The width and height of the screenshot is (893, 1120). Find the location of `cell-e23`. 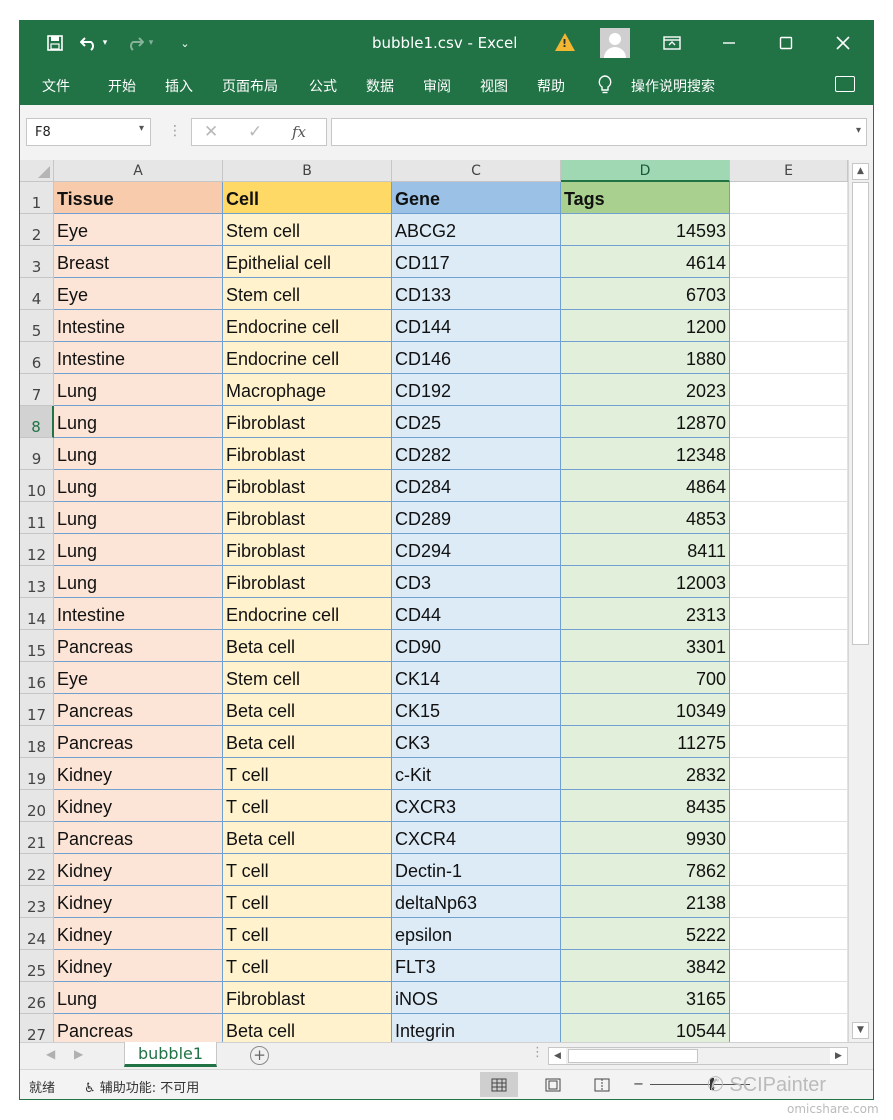

cell-e23 is located at coordinates (789, 902).